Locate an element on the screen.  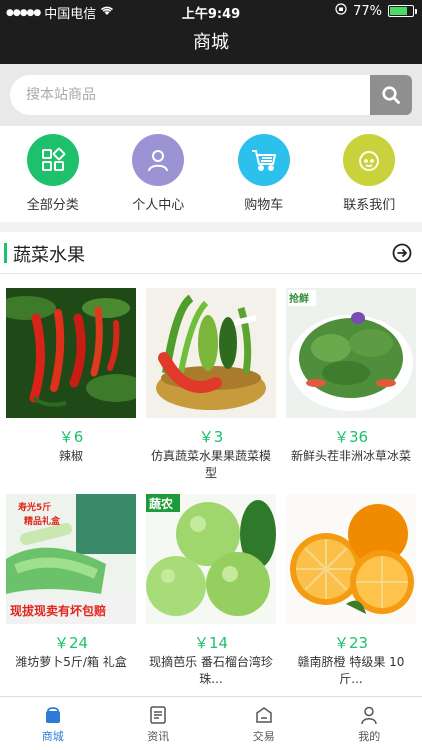
product-name: 辣椒 is located at coordinates (70, 456).